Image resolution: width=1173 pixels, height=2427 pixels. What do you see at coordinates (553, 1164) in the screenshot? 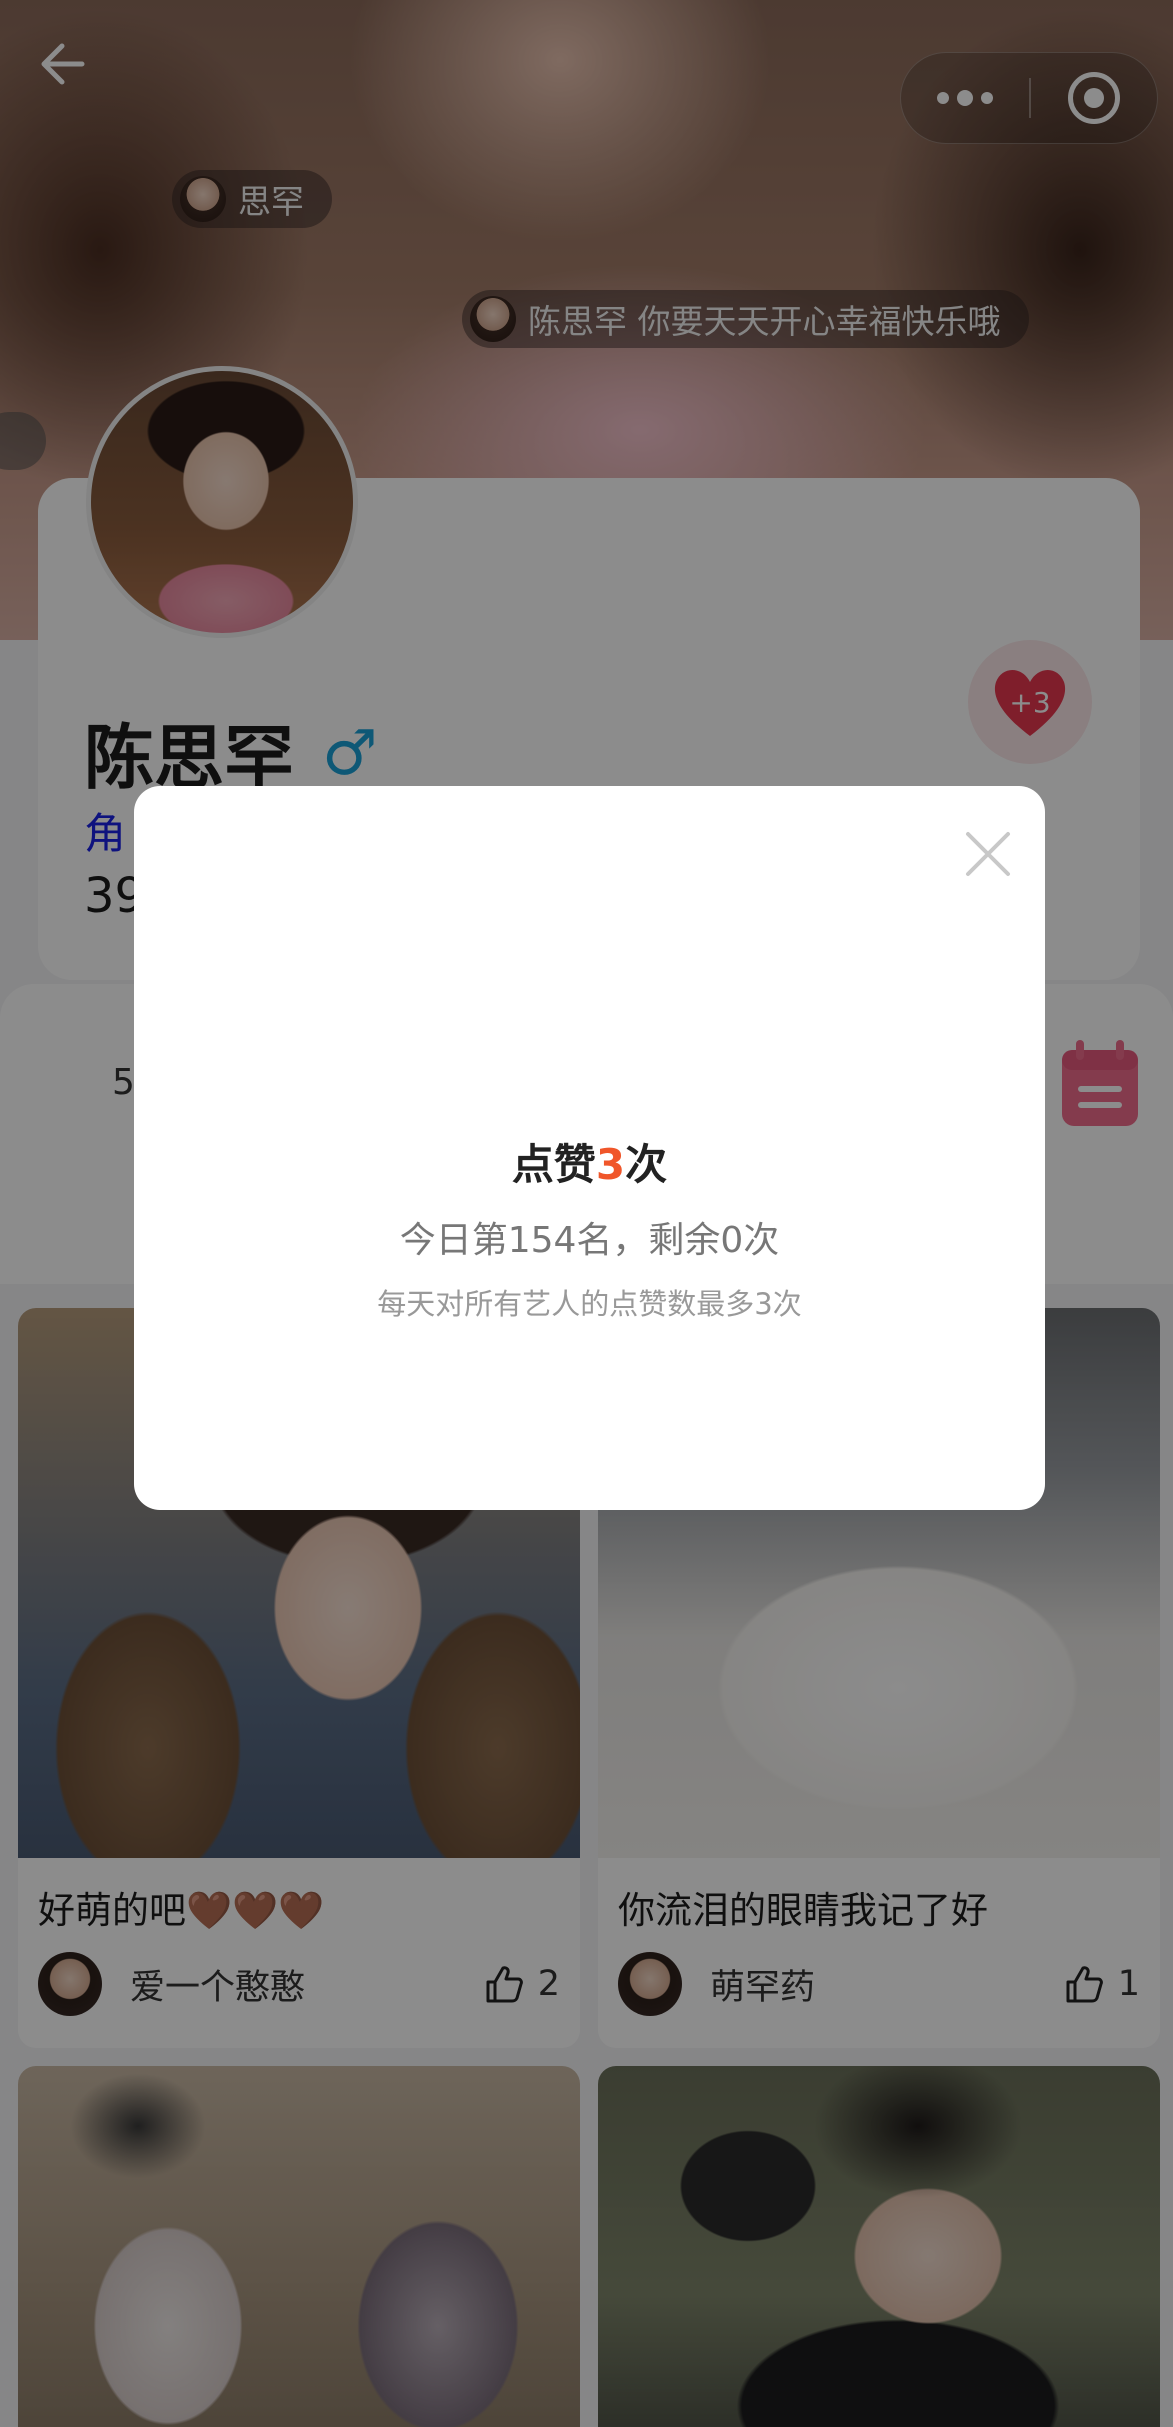
I see `modal-title-prefix: 点赞` at bounding box center [553, 1164].